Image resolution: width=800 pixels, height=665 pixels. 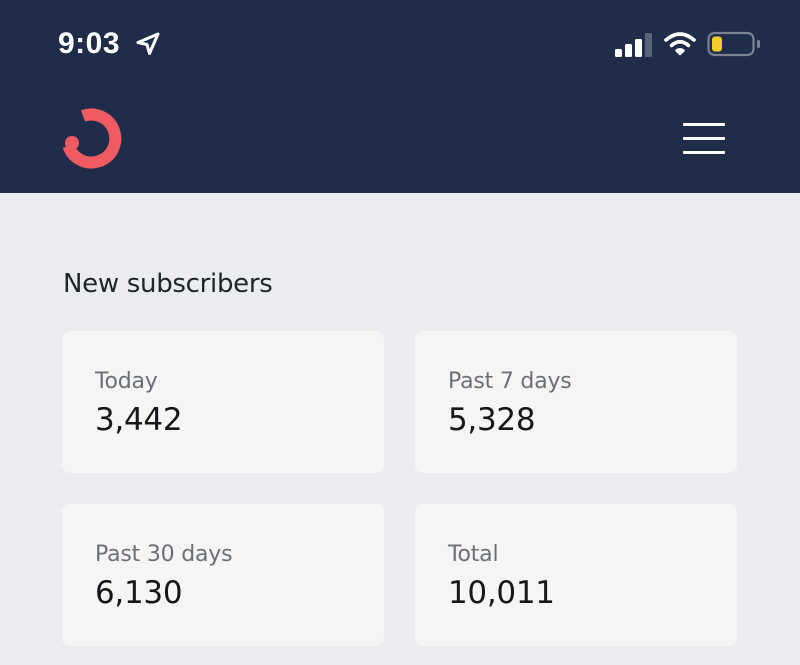 I want to click on status-time: 9:03, so click(x=89, y=43).